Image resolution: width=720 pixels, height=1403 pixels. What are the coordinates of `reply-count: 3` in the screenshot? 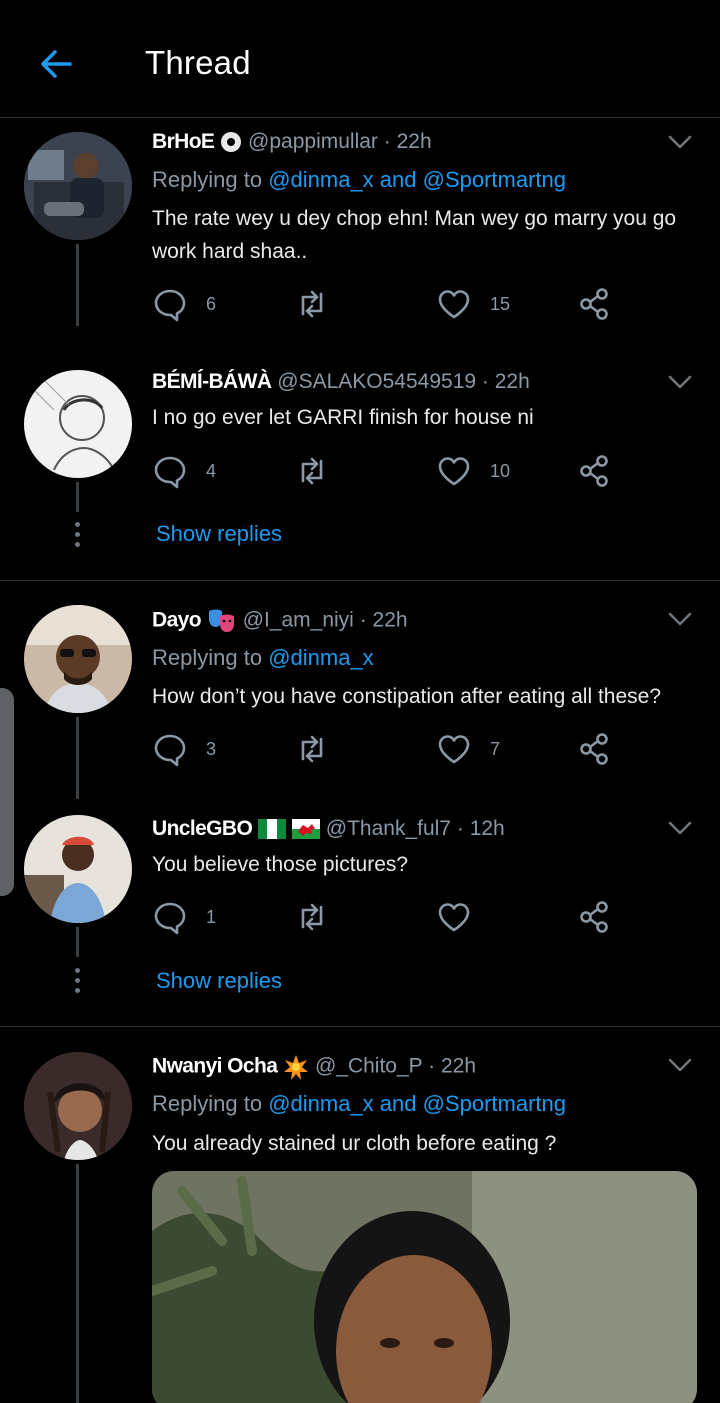 It's located at (211, 748).